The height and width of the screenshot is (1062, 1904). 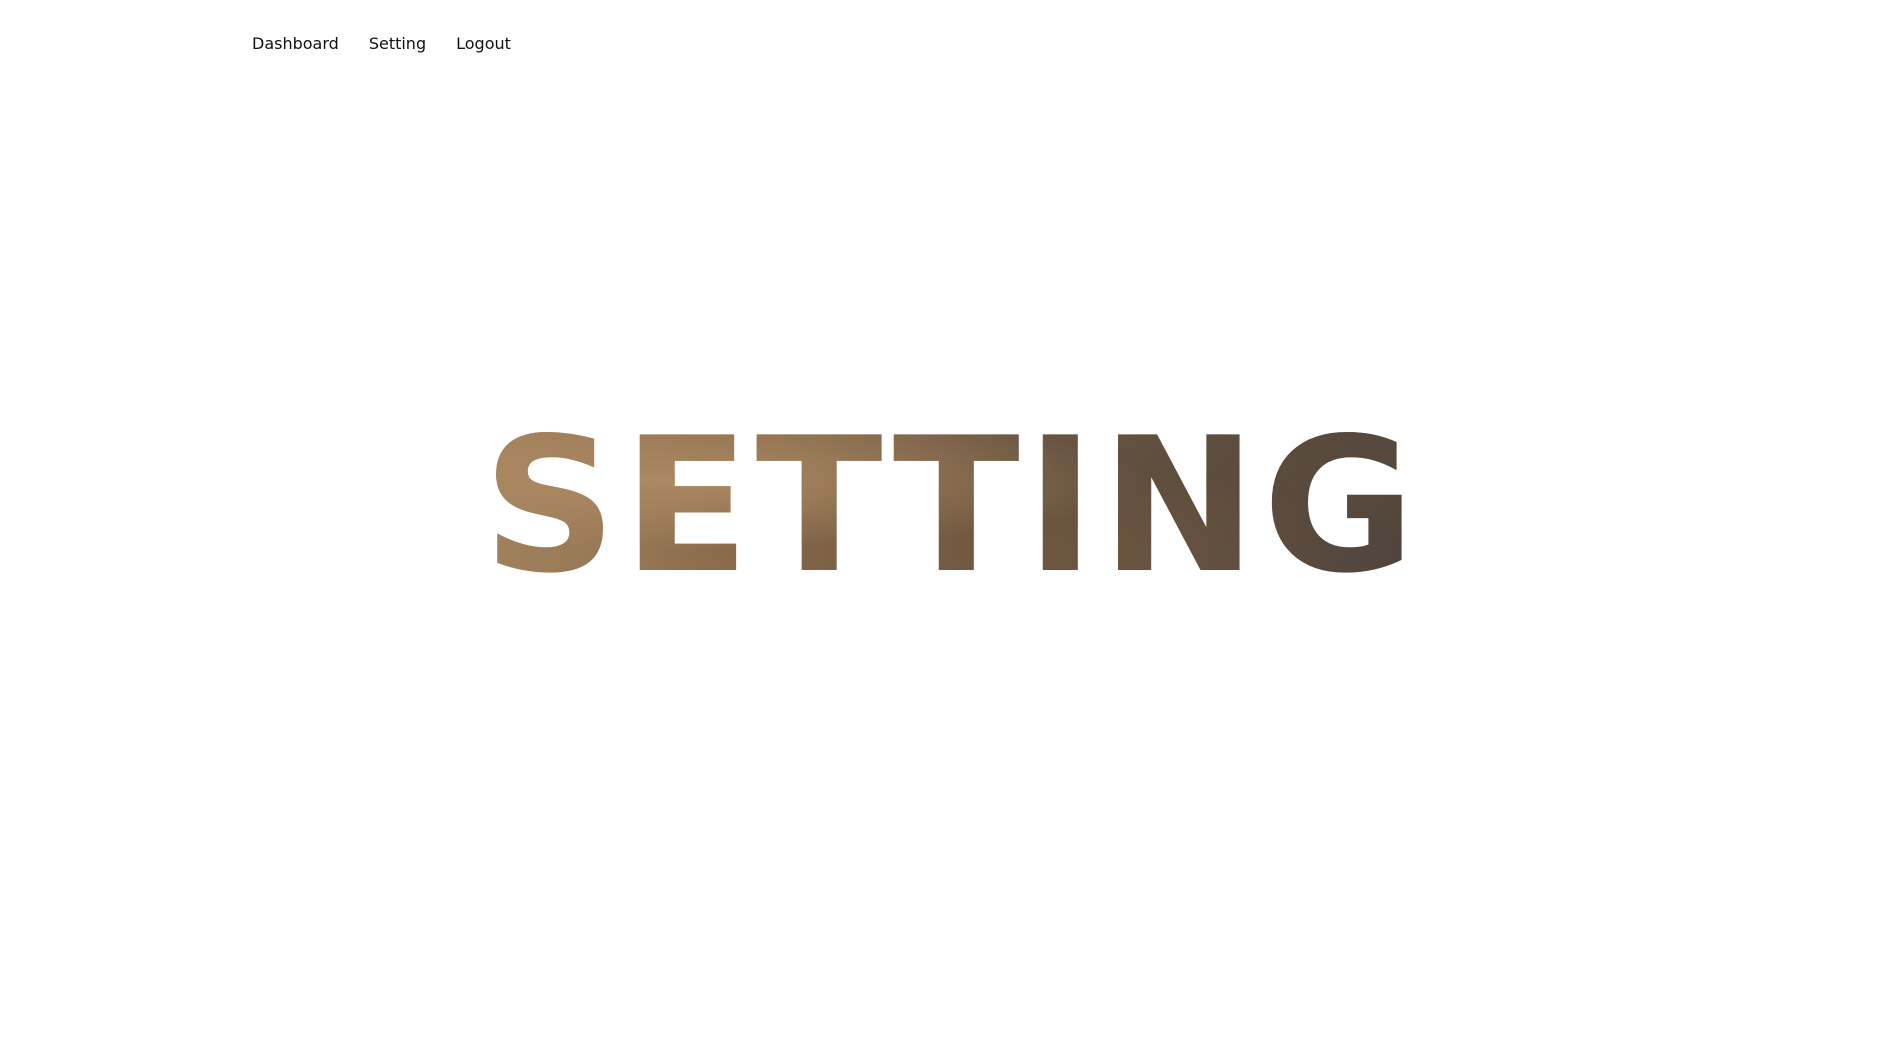 I want to click on page-title: SETTING, so click(x=952, y=505).